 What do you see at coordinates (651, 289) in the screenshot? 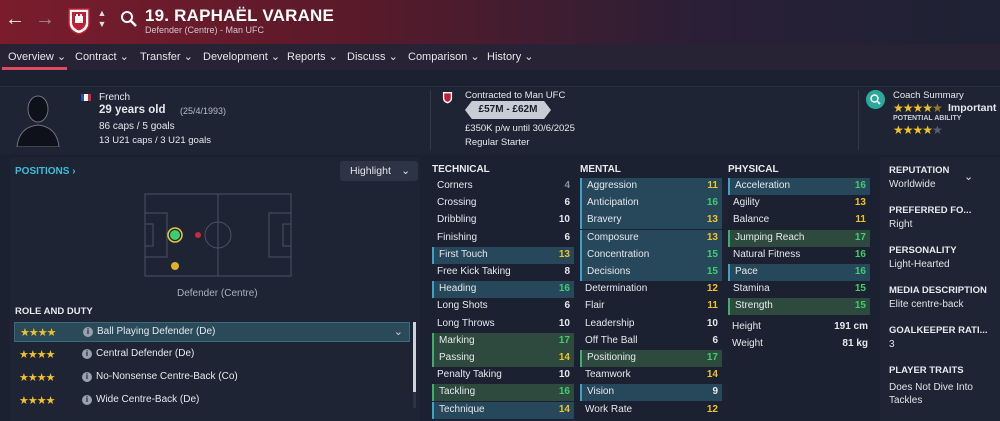
I see `attribute-row-determination: Determination 12` at bounding box center [651, 289].